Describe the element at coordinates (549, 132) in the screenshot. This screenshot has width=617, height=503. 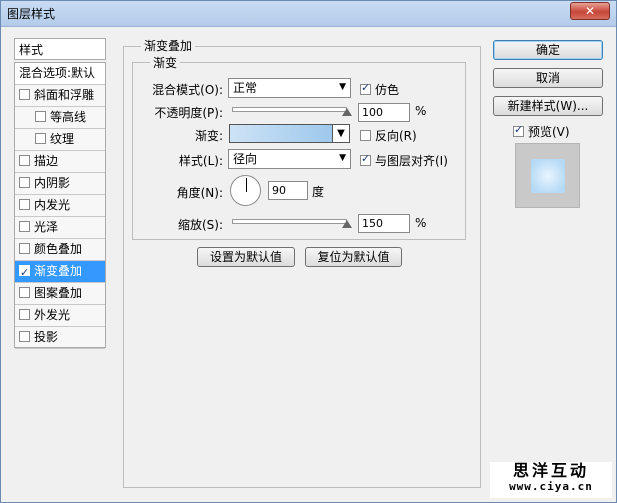
I see `preview-label: 预览(V)` at that location.